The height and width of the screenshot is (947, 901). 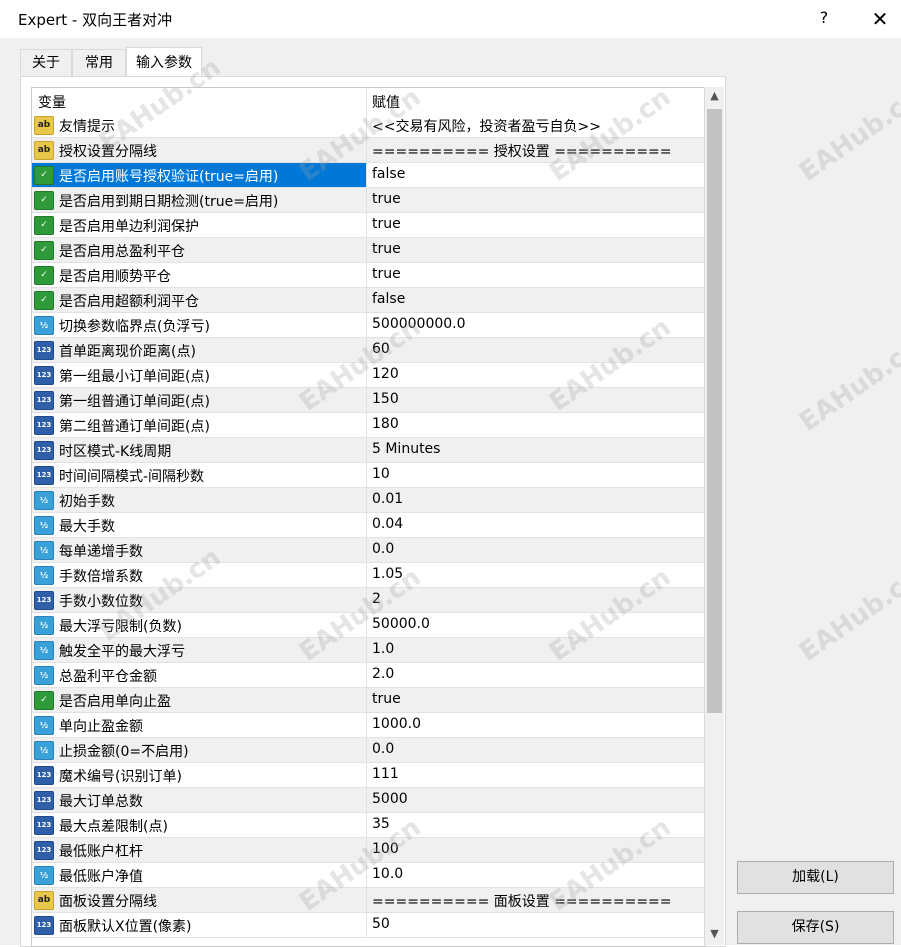 I want to click on parameter-value: 500000000.0, so click(x=419, y=324).